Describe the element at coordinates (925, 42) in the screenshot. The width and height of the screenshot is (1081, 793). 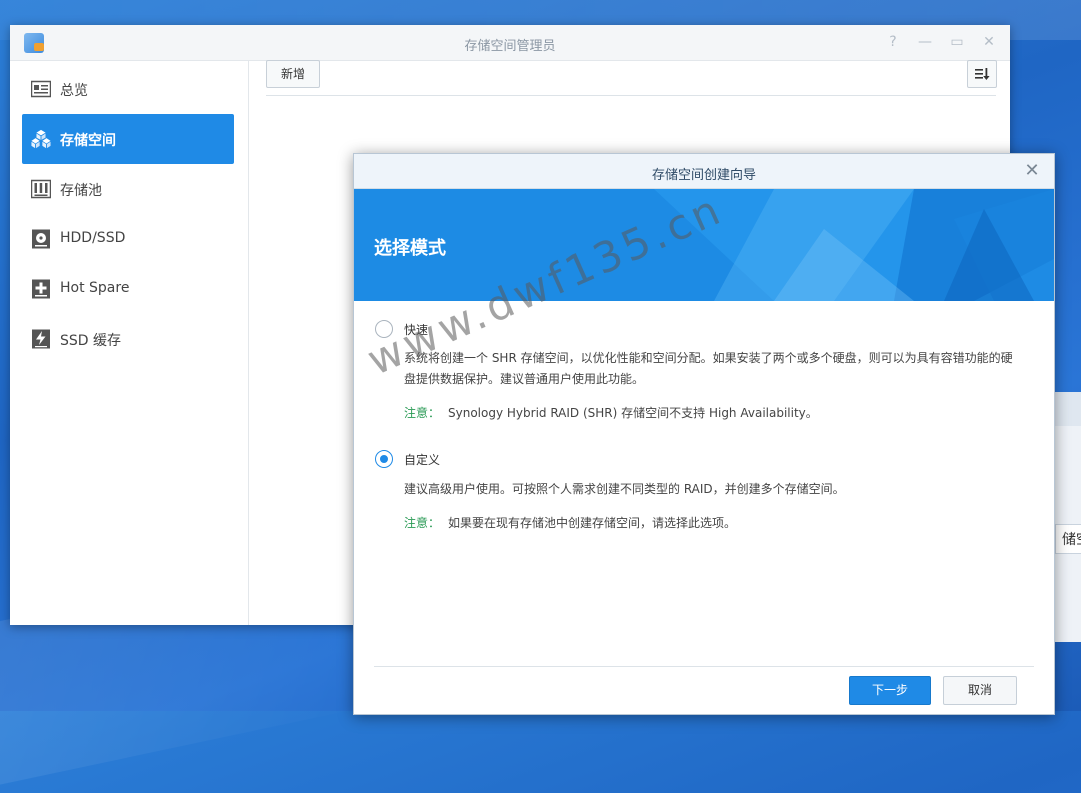
I see `minimize-icon: —` at that location.